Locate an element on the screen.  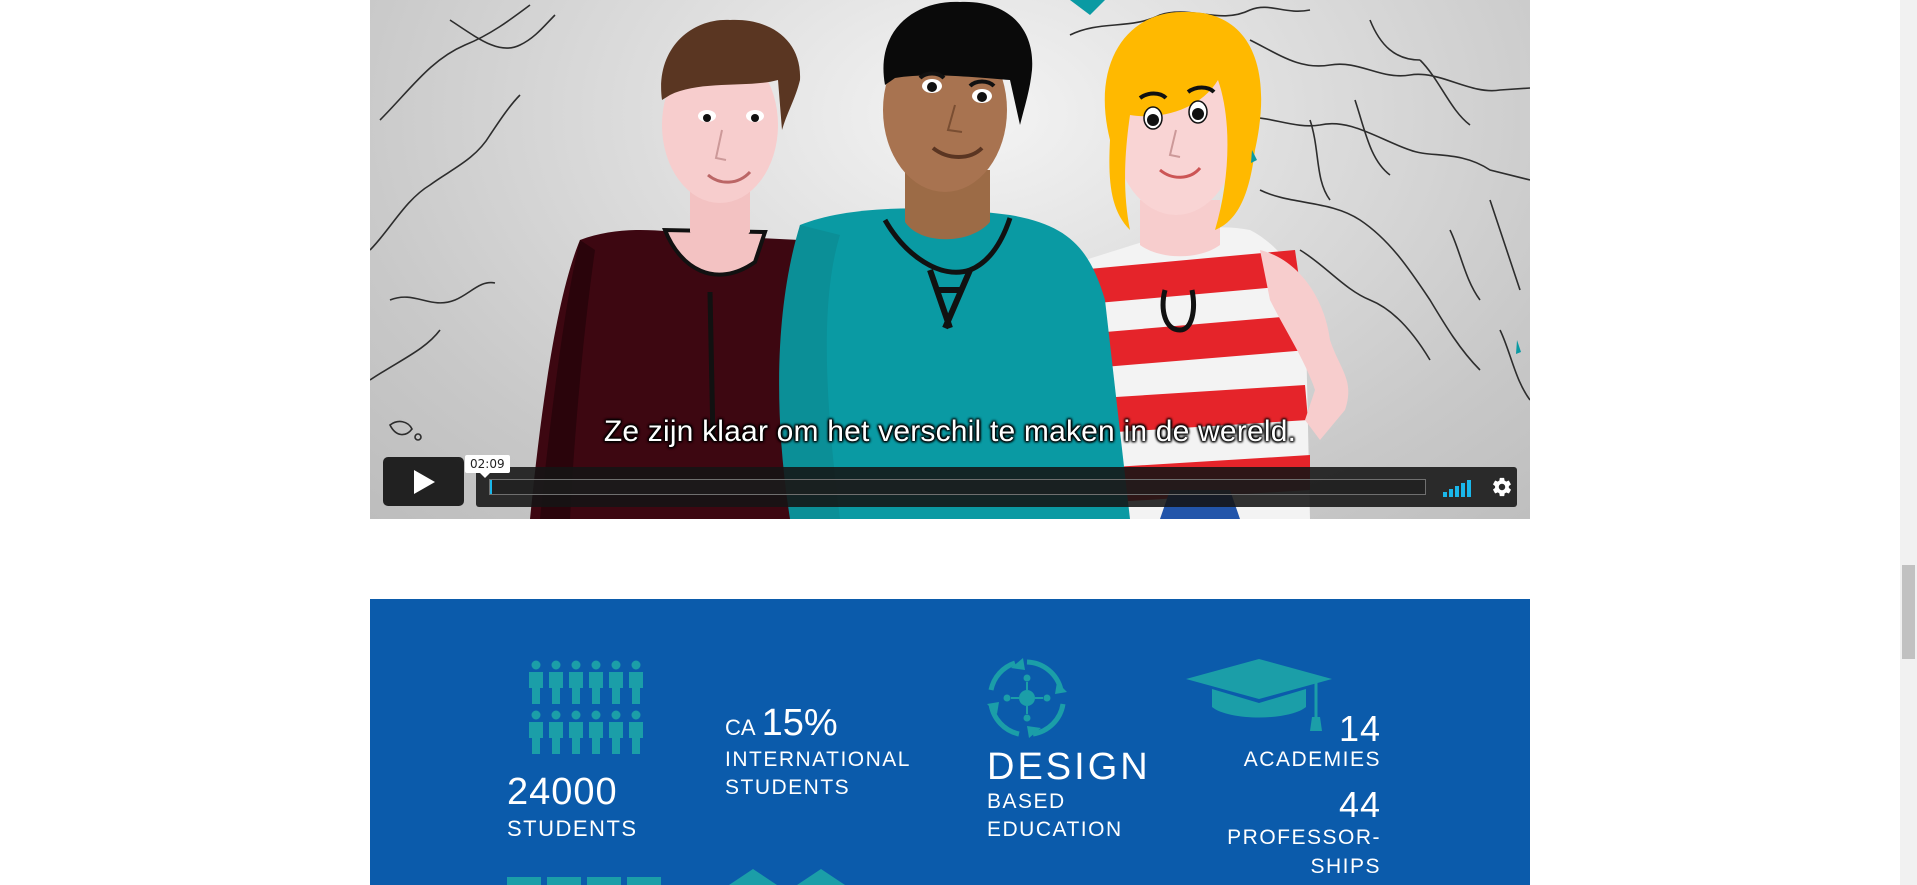
students-stat: 24000 STUDENTS is located at coordinates (572, 806).